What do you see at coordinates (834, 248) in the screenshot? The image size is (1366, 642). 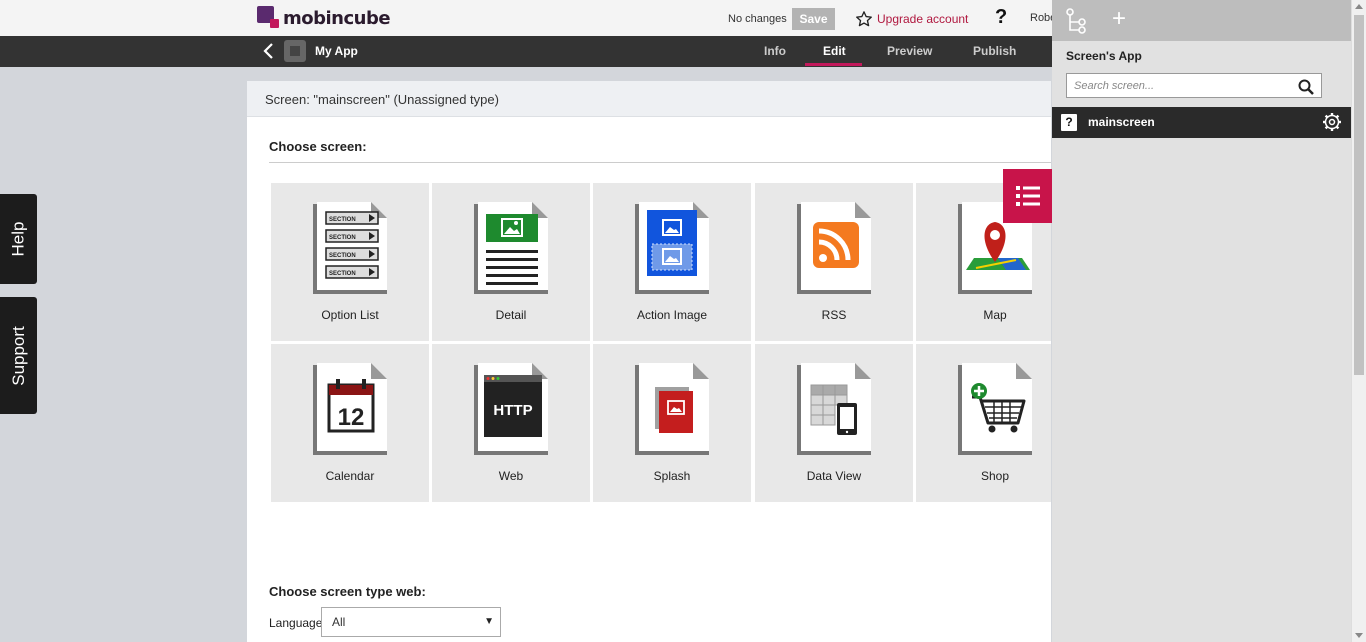 I see `rss-icon` at bounding box center [834, 248].